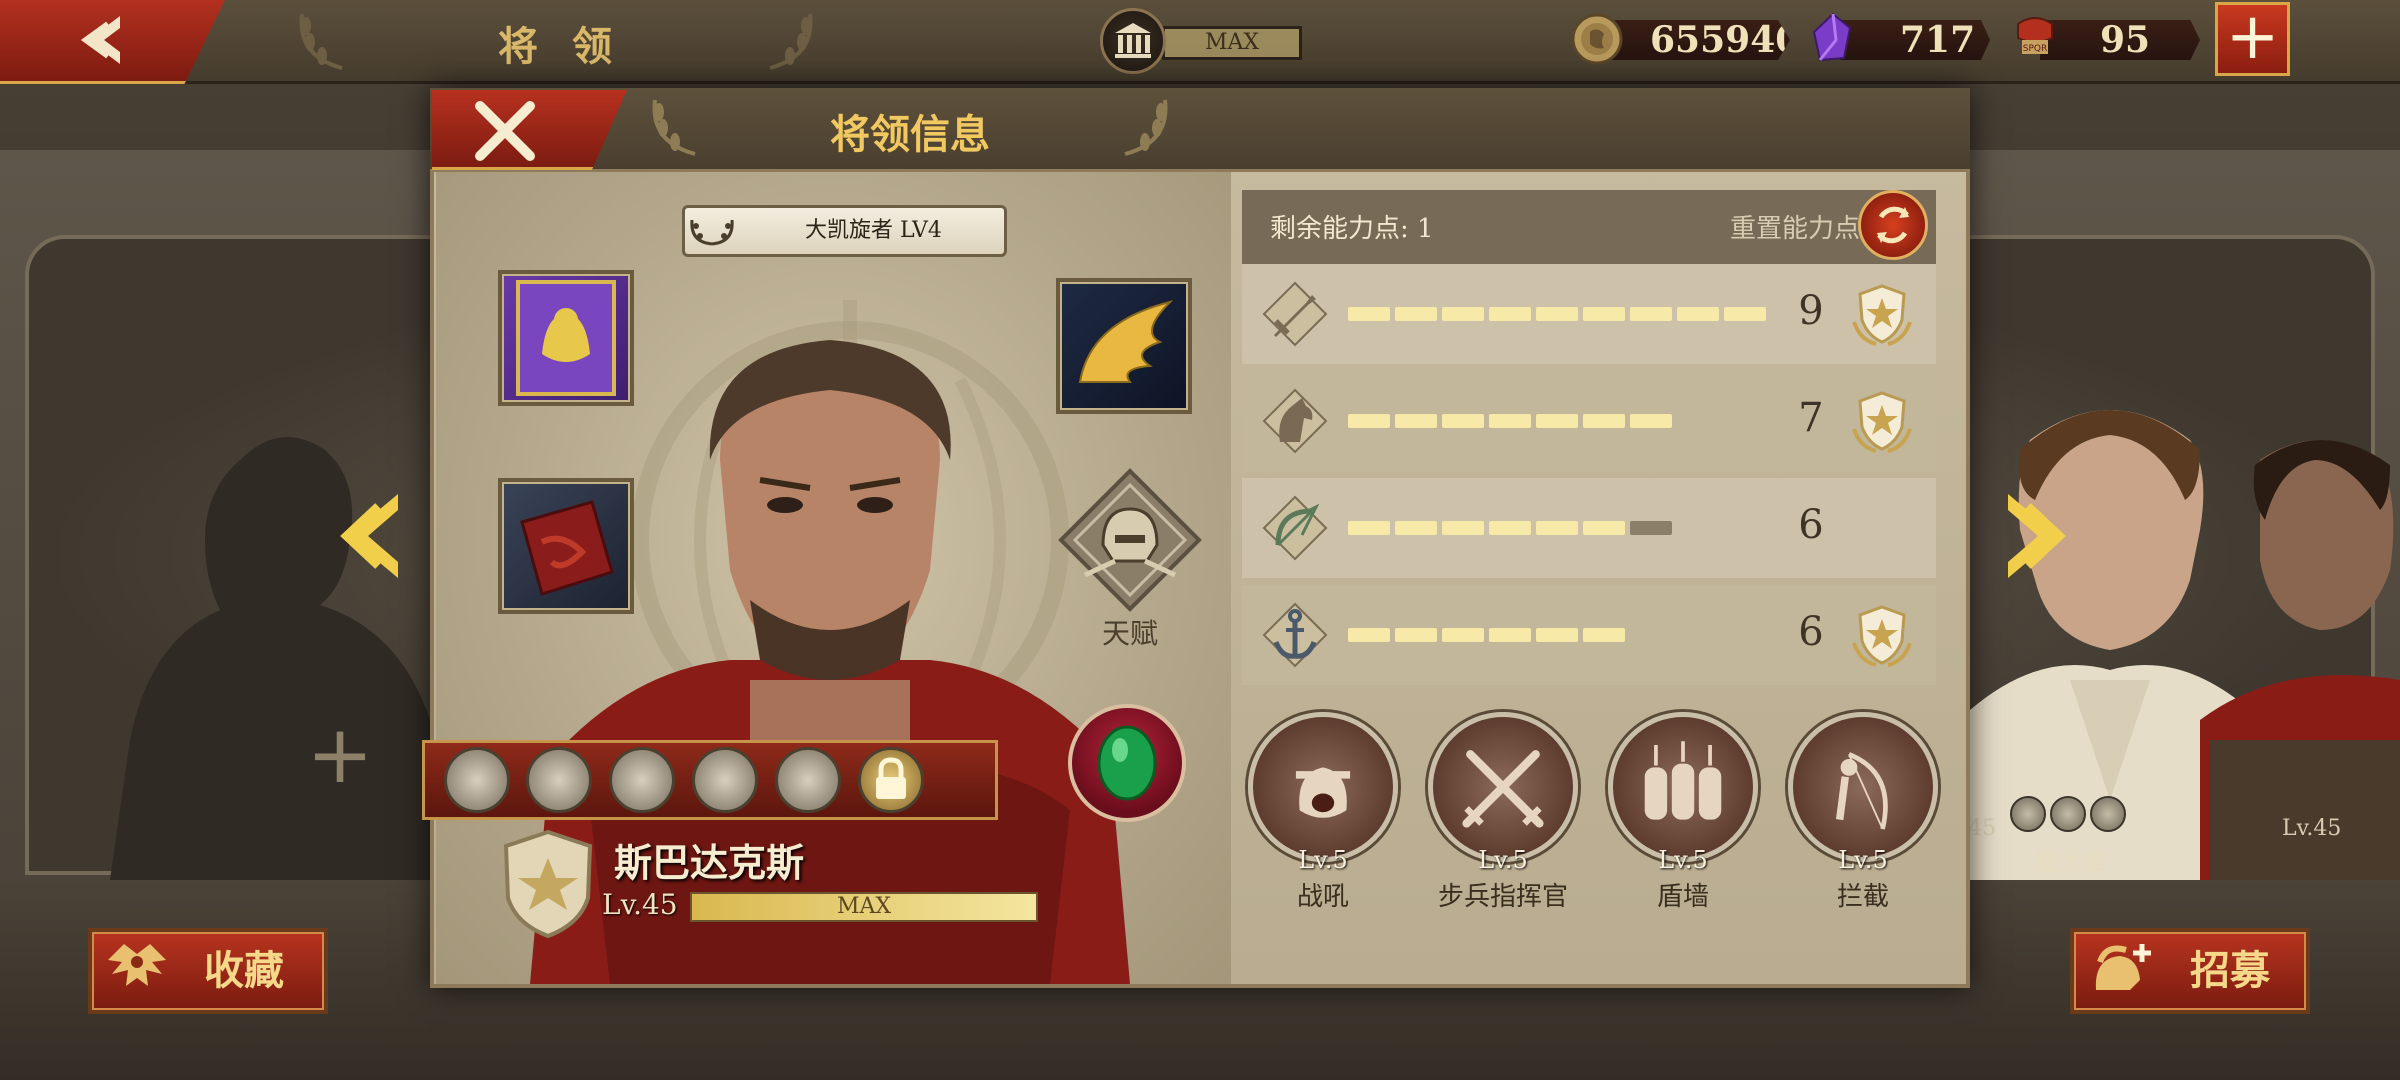 The image size is (2400, 1080). What do you see at coordinates (712, 232) in the screenshot?
I see `laurel-wreath-icon` at bounding box center [712, 232].